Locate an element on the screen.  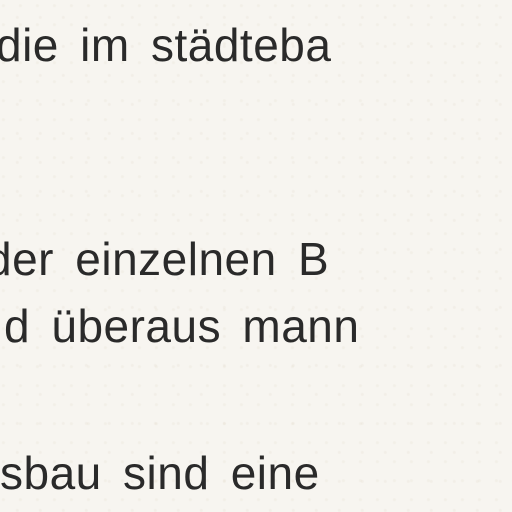
text-line-1: die im städteba is located at coordinates (166, 45).